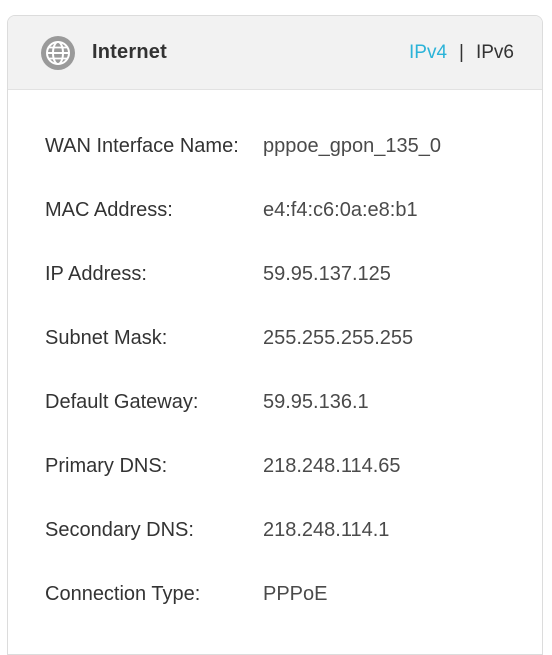 The width and height of the screenshot is (552, 655). Describe the element at coordinates (338, 337) in the screenshot. I see `row-value: 255.255.255.255` at that location.